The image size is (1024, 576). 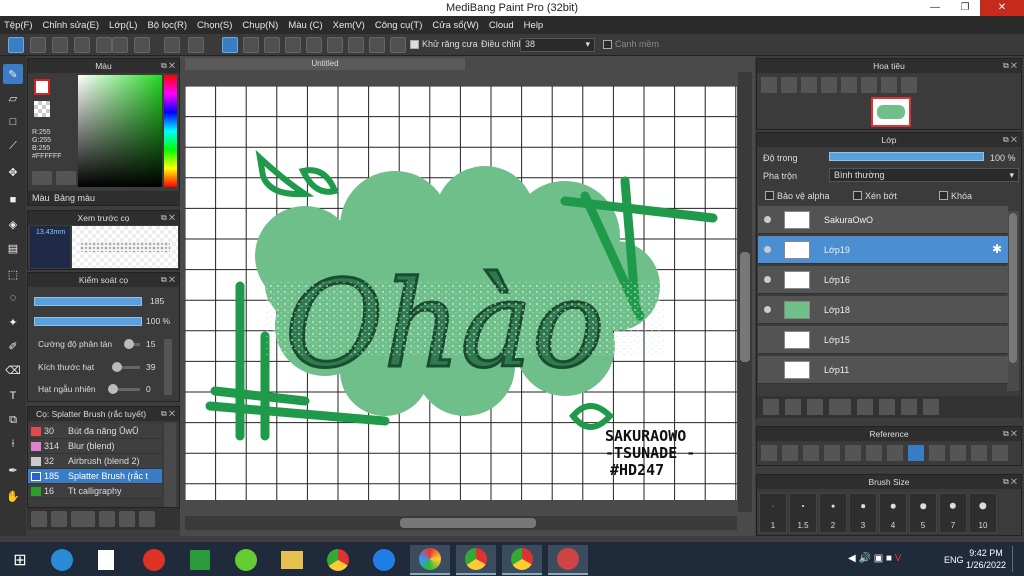 I want to click on layer-opacity-bar, so click(x=906, y=156).